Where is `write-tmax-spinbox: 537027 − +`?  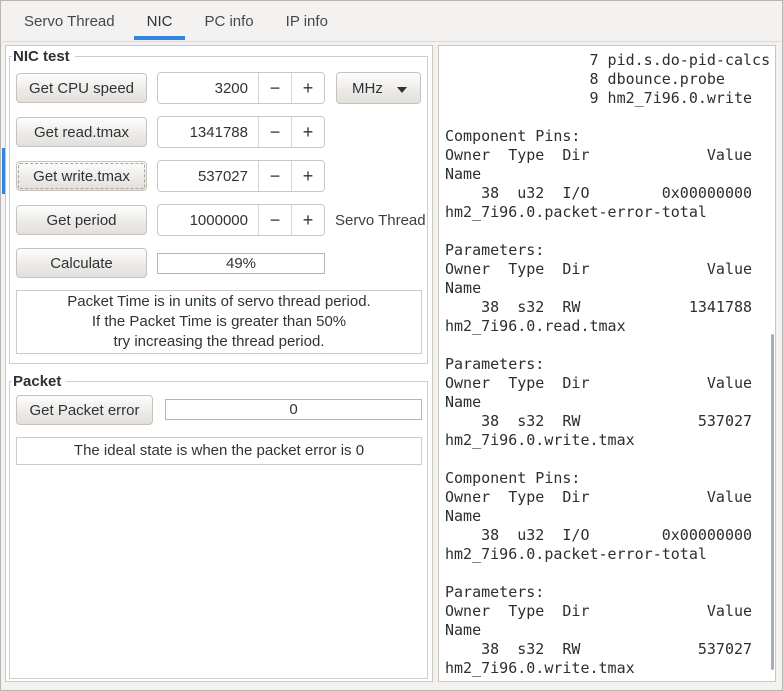 write-tmax-spinbox: 537027 − + is located at coordinates (241, 176).